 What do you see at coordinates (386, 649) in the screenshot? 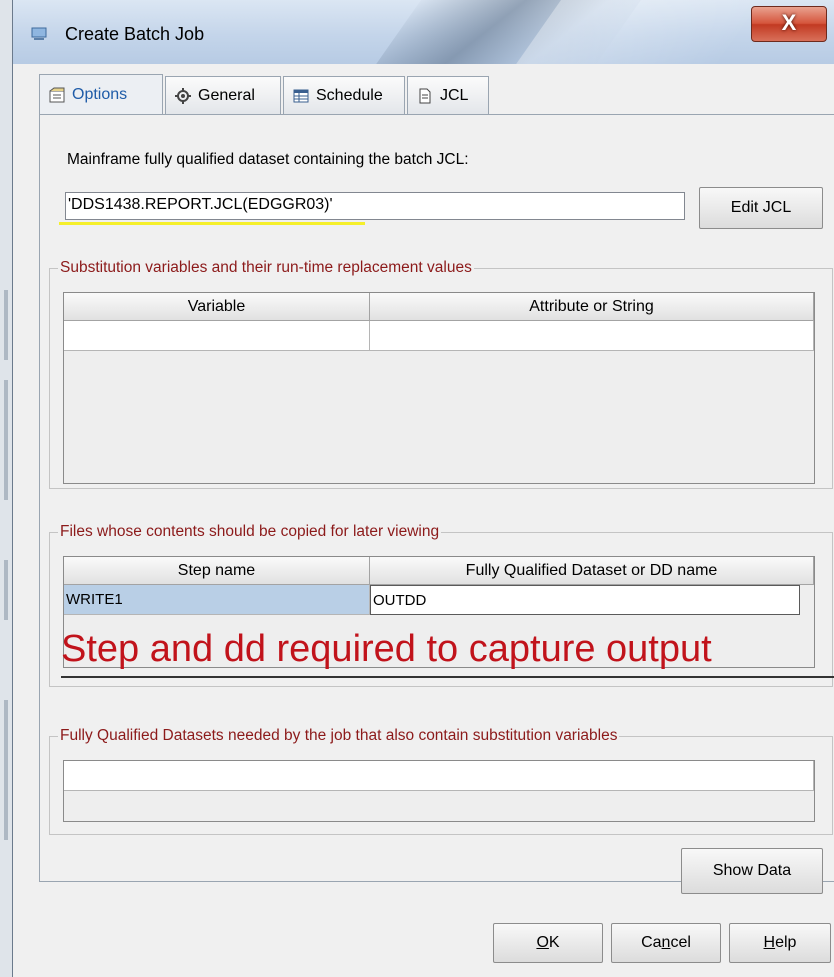
I see `annotation-caption: Step and dd required to capture output` at bounding box center [386, 649].